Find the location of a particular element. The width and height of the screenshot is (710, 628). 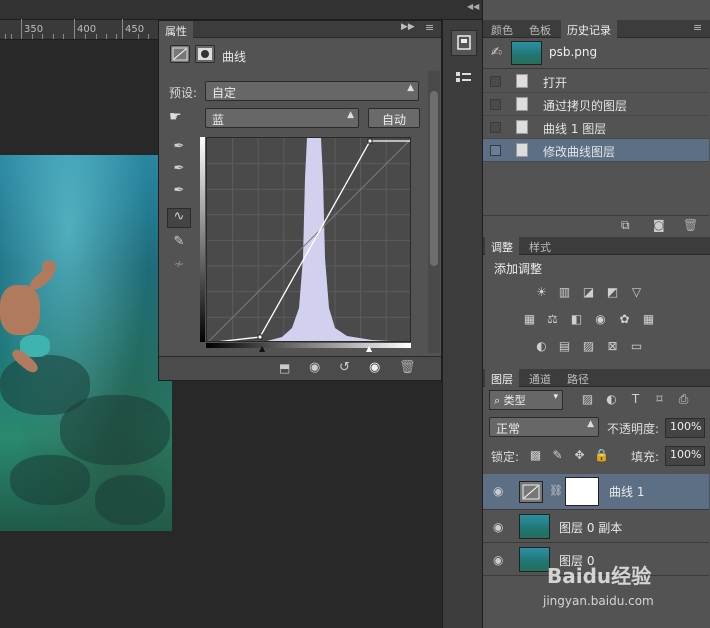

type-filter-icon: T is located at coordinates (635, 399).